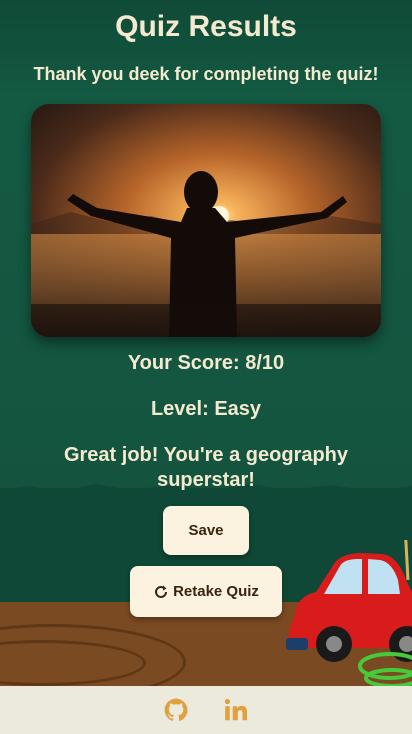  I want to click on save-button-label: Save, so click(206, 530).